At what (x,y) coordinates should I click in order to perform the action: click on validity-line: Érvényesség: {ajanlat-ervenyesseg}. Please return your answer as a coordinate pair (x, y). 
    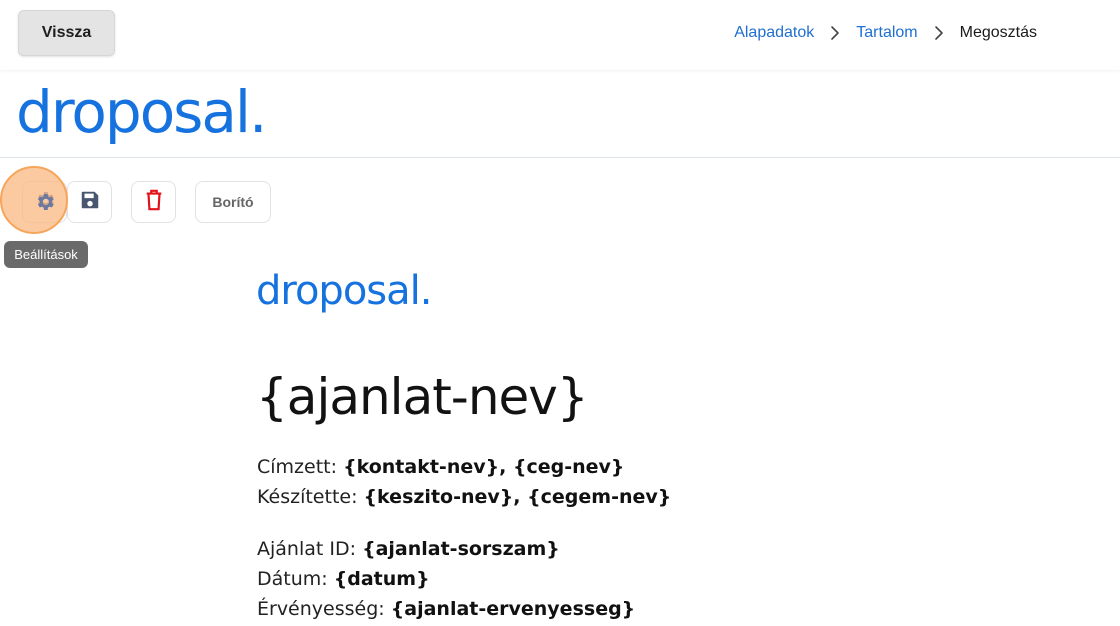
    Looking at the image, I should click on (446, 609).